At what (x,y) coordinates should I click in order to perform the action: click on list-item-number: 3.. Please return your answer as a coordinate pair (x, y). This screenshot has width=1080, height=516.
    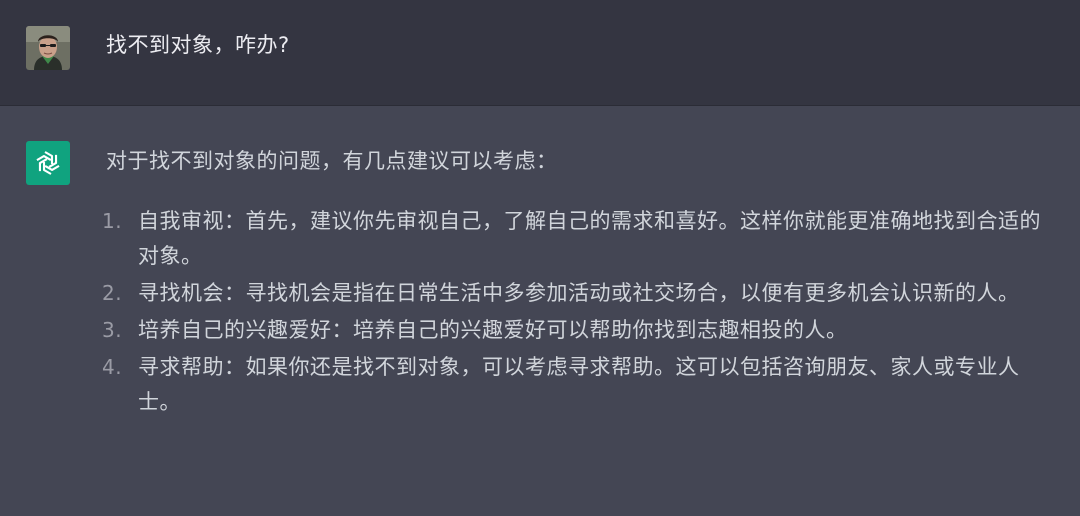
    Looking at the image, I should click on (112, 330).